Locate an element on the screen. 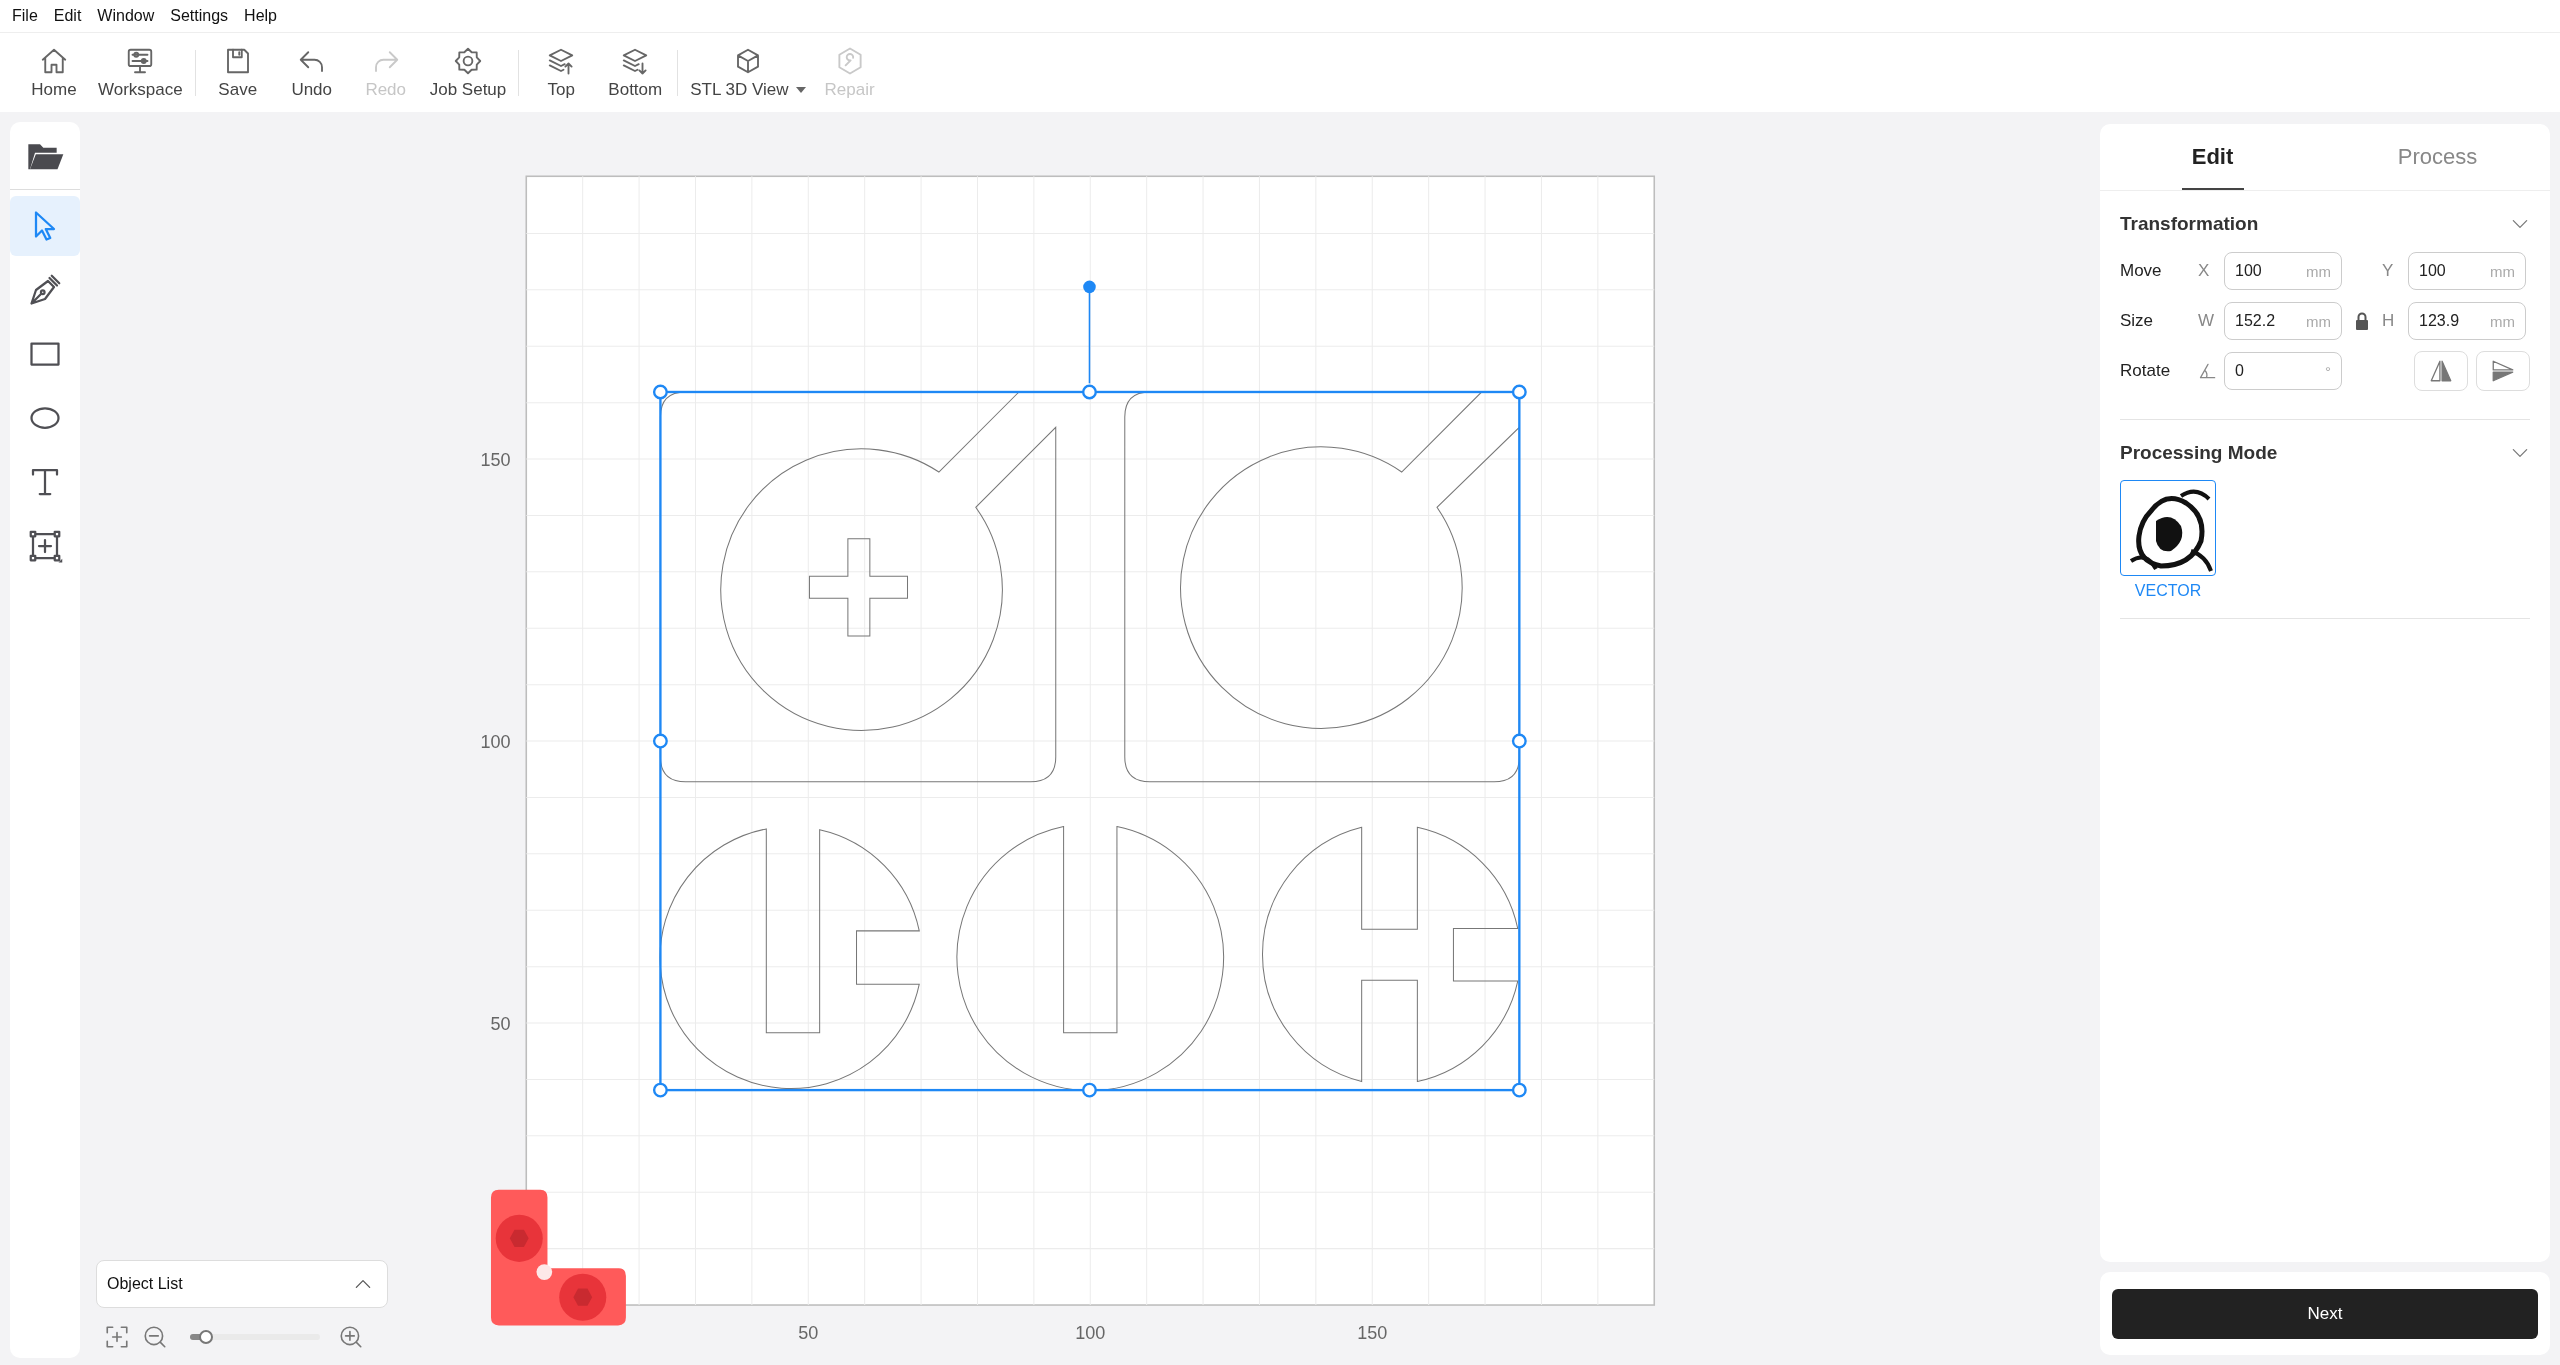 This screenshot has width=2560, height=1365. field-label: Move is located at coordinates (2141, 271).